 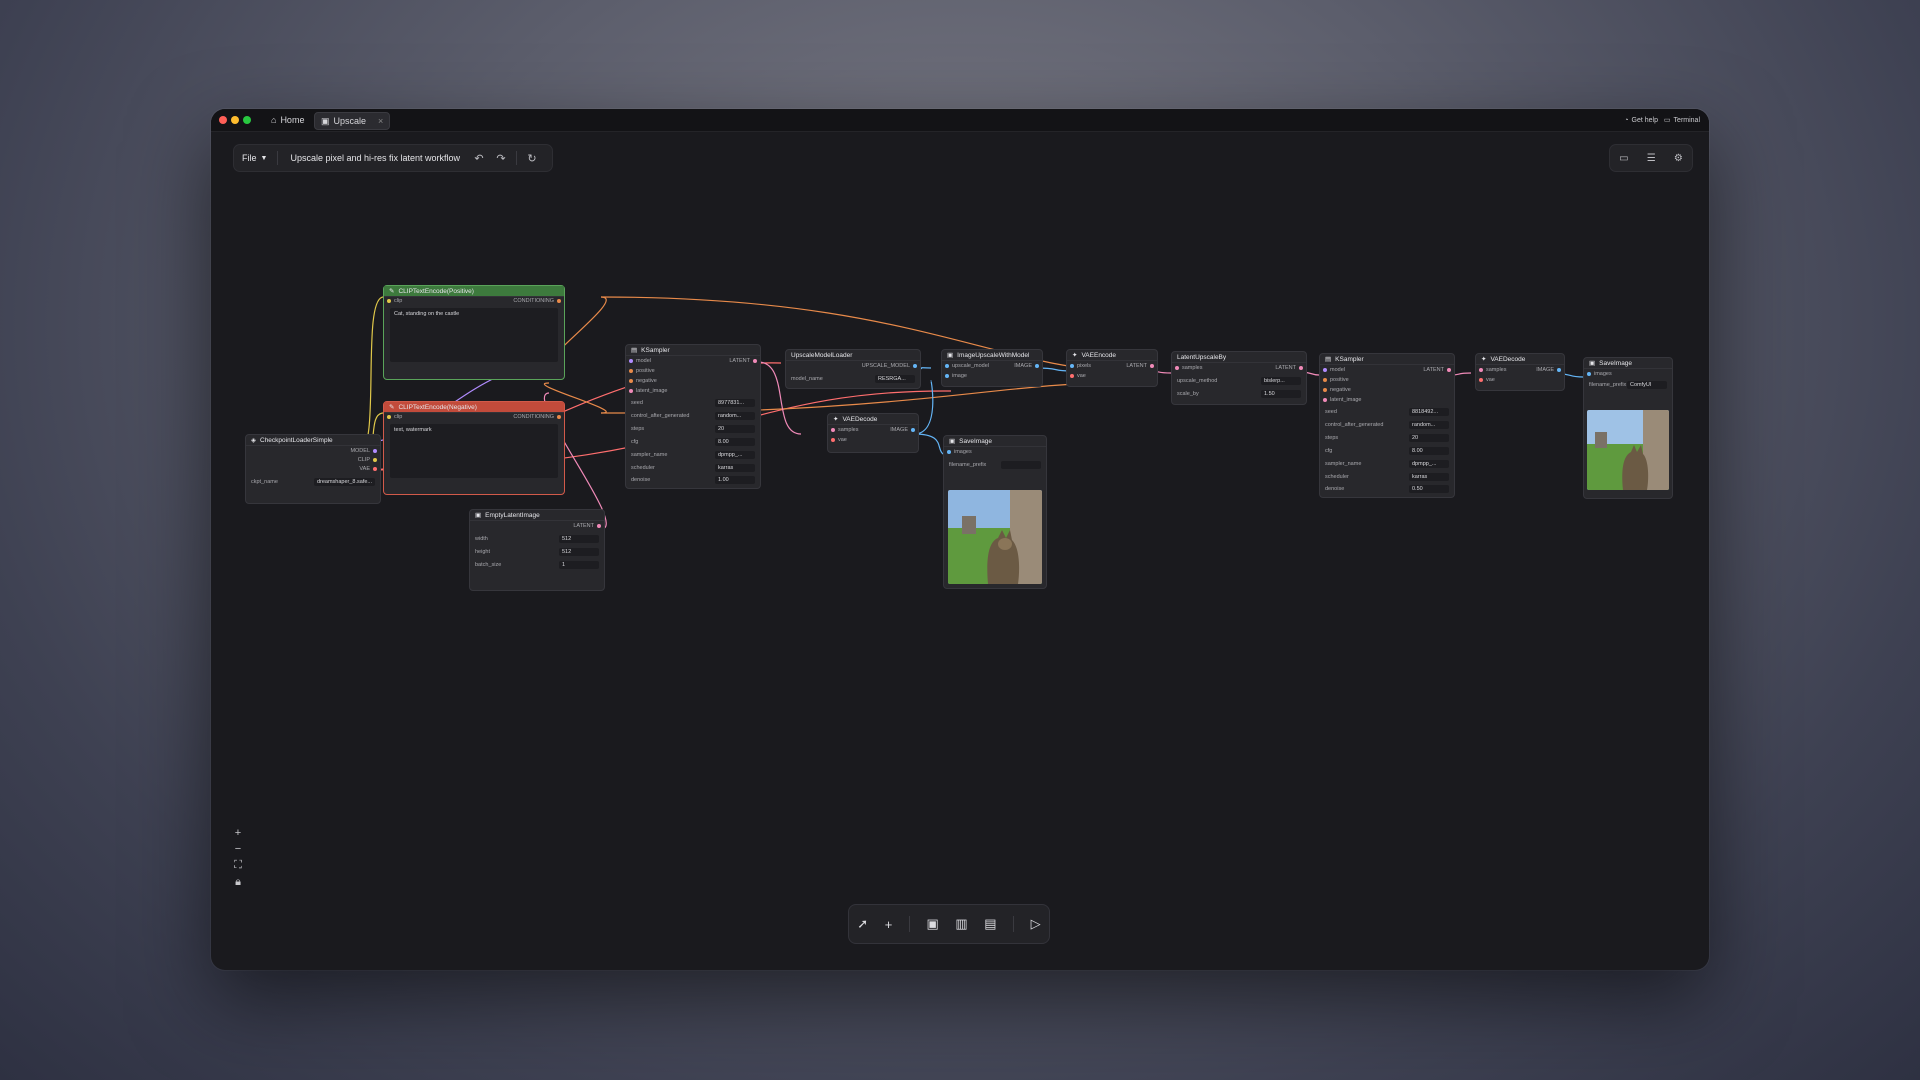 What do you see at coordinates (1239, 393) in the screenshot?
I see `widget-scale-by: scale_by 1.50` at bounding box center [1239, 393].